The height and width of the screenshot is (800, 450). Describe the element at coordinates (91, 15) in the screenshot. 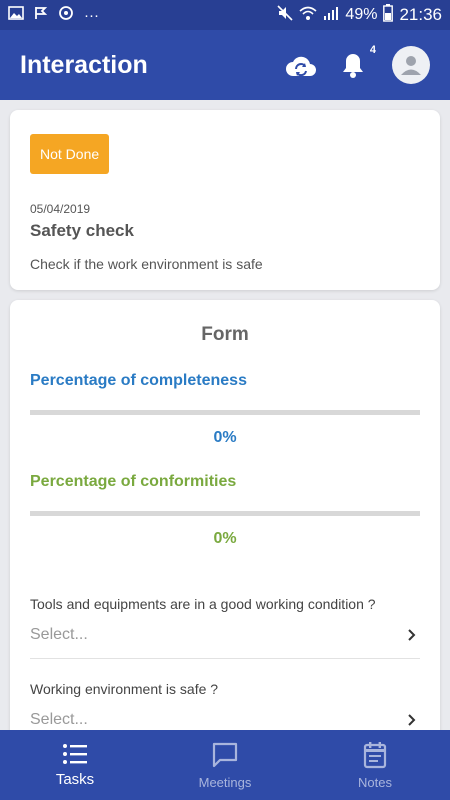

I see `more-dots: ···` at that location.